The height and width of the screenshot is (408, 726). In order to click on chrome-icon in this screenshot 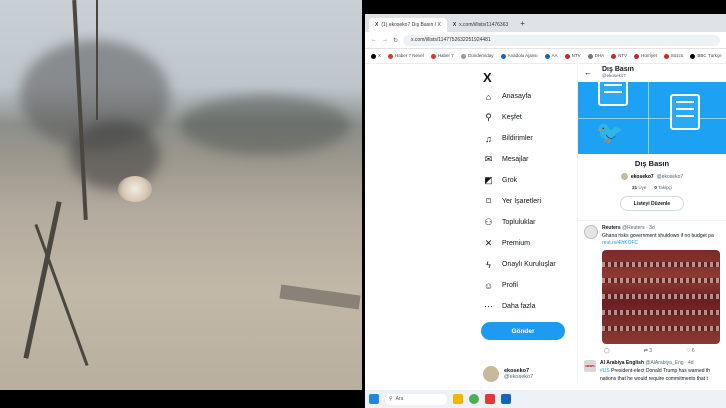, I will do `click(474, 399)`.